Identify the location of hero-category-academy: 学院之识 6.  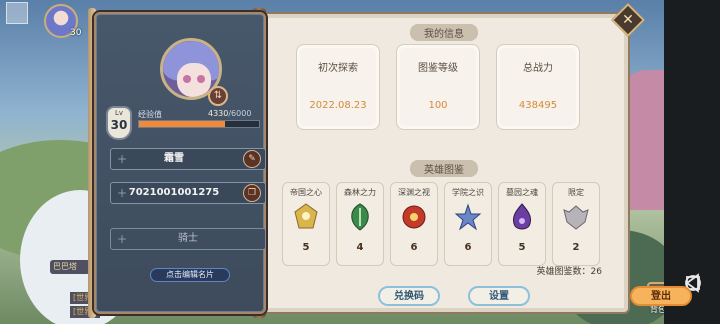
(468, 224).